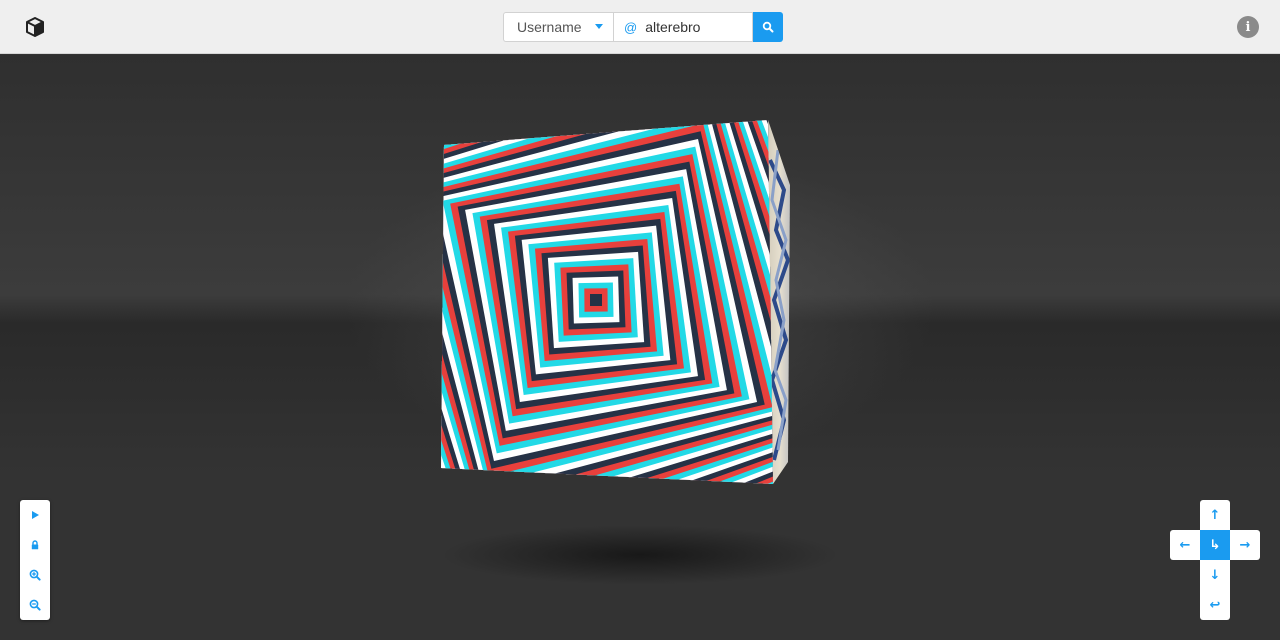 The height and width of the screenshot is (640, 1280). I want to click on rotate-back-button: ↩, so click(1215, 605).